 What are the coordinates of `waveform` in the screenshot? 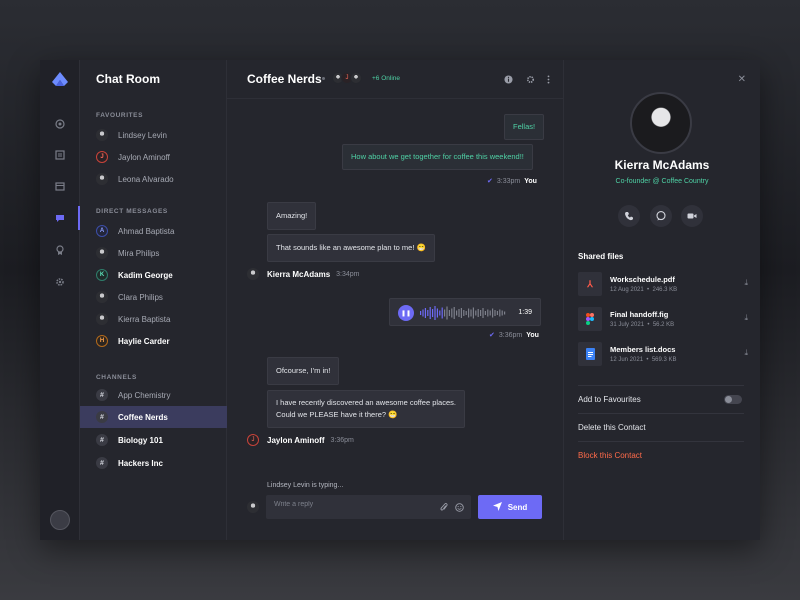 It's located at (463, 313).